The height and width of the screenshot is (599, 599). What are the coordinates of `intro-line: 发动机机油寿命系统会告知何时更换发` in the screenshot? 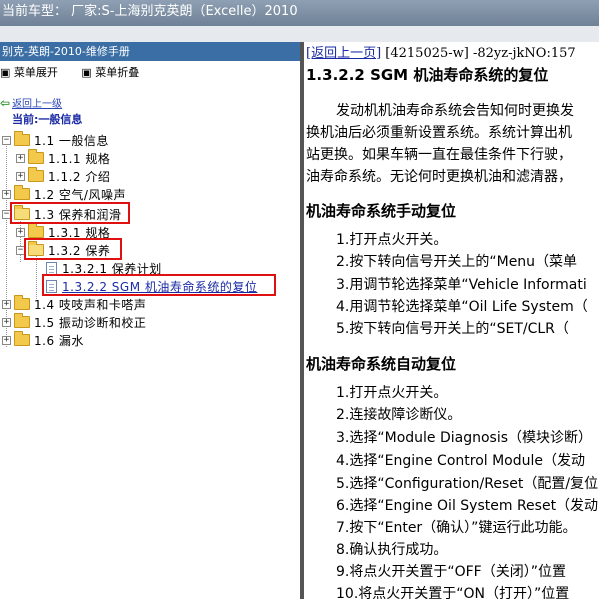 It's located at (455, 111).